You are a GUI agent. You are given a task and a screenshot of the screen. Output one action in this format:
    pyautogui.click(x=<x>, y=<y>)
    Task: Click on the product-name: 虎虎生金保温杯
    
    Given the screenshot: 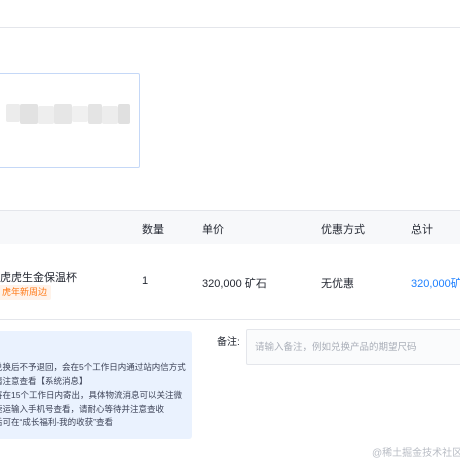 What is the action you would take?
    pyautogui.click(x=38, y=278)
    